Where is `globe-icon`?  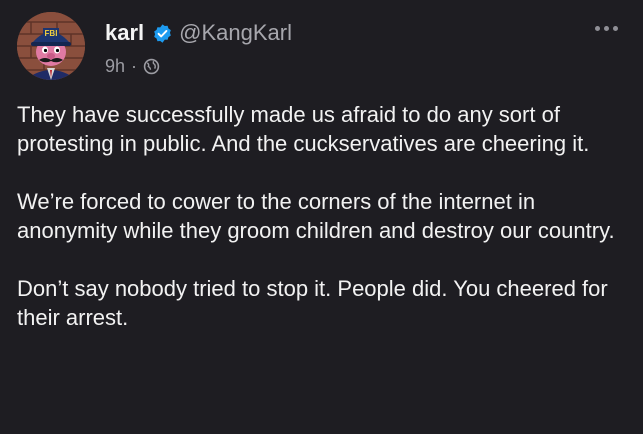 globe-icon is located at coordinates (151, 66).